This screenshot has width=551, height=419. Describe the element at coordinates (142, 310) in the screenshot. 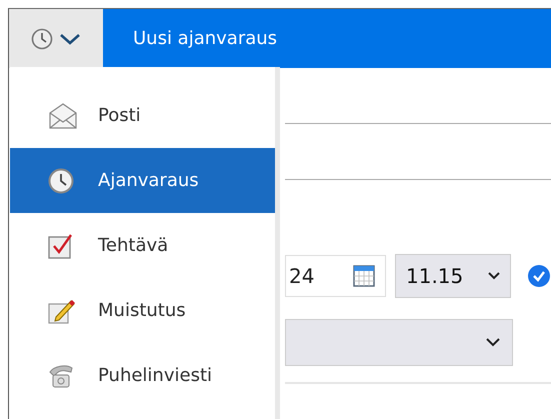

I see `menu-item: Muistutus` at that location.